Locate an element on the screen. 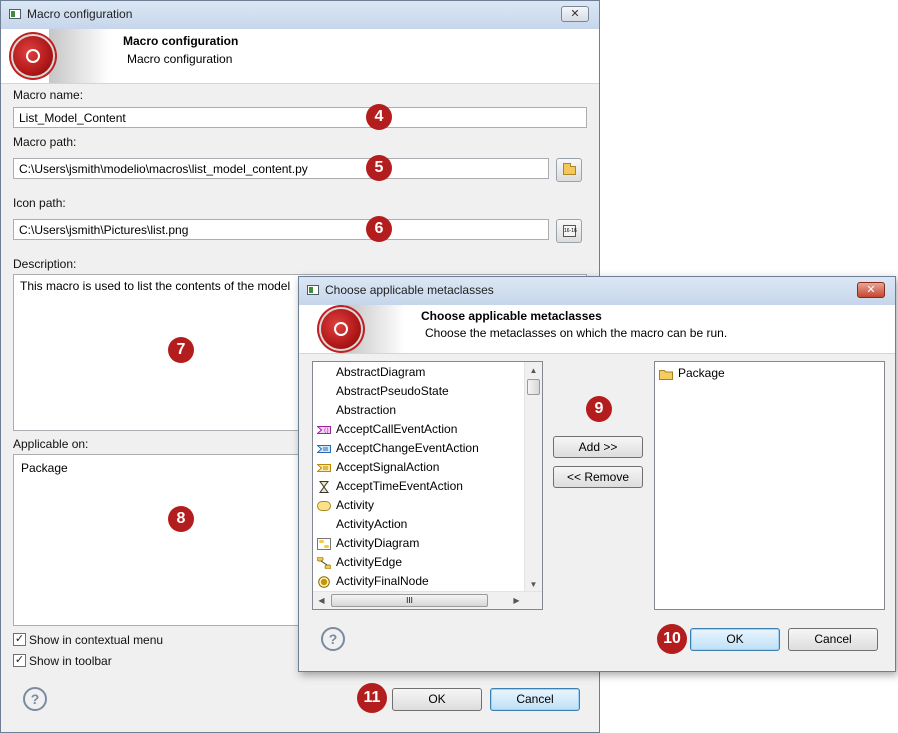 The height and width of the screenshot is (733, 898). remove-button: << Remove is located at coordinates (598, 477).